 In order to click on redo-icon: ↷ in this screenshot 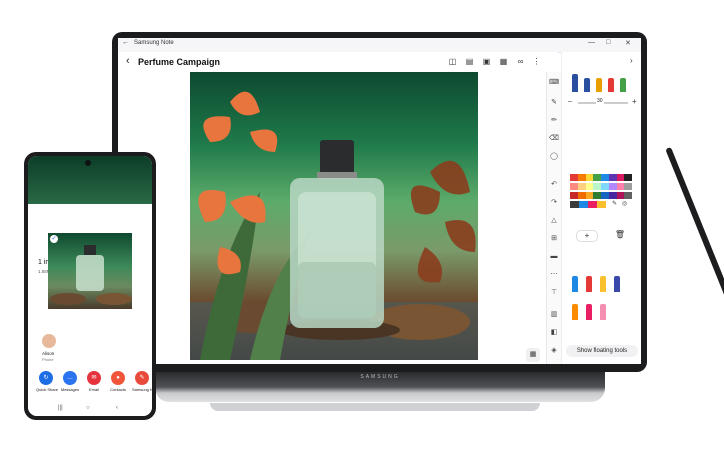, I will do `click(554, 203)`.